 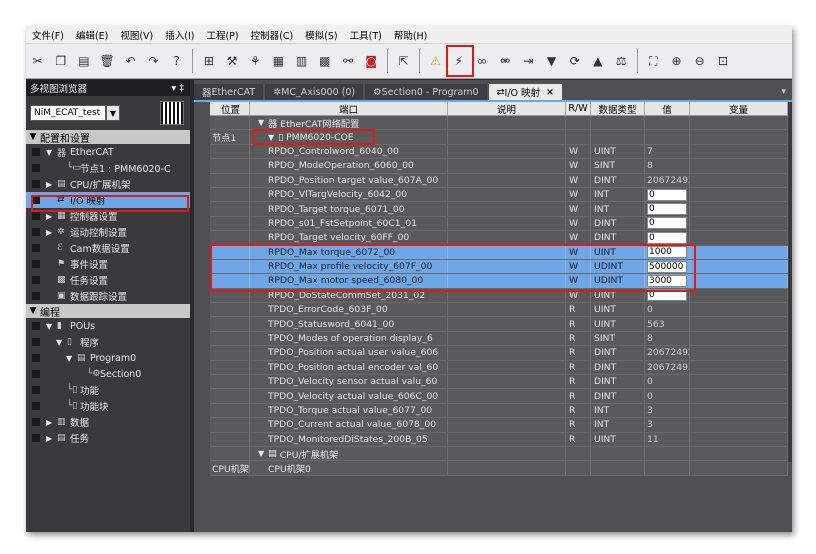 What do you see at coordinates (411, 35) in the screenshot?
I see `menu-item-8: 帮助(H)` at bounding box center [411, 35].